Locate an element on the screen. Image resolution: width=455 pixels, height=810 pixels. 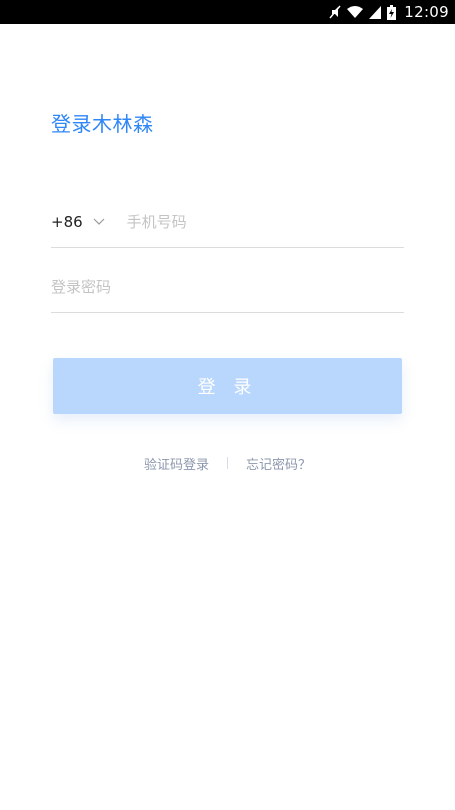
link-divider is located at coordinates (227, 463).